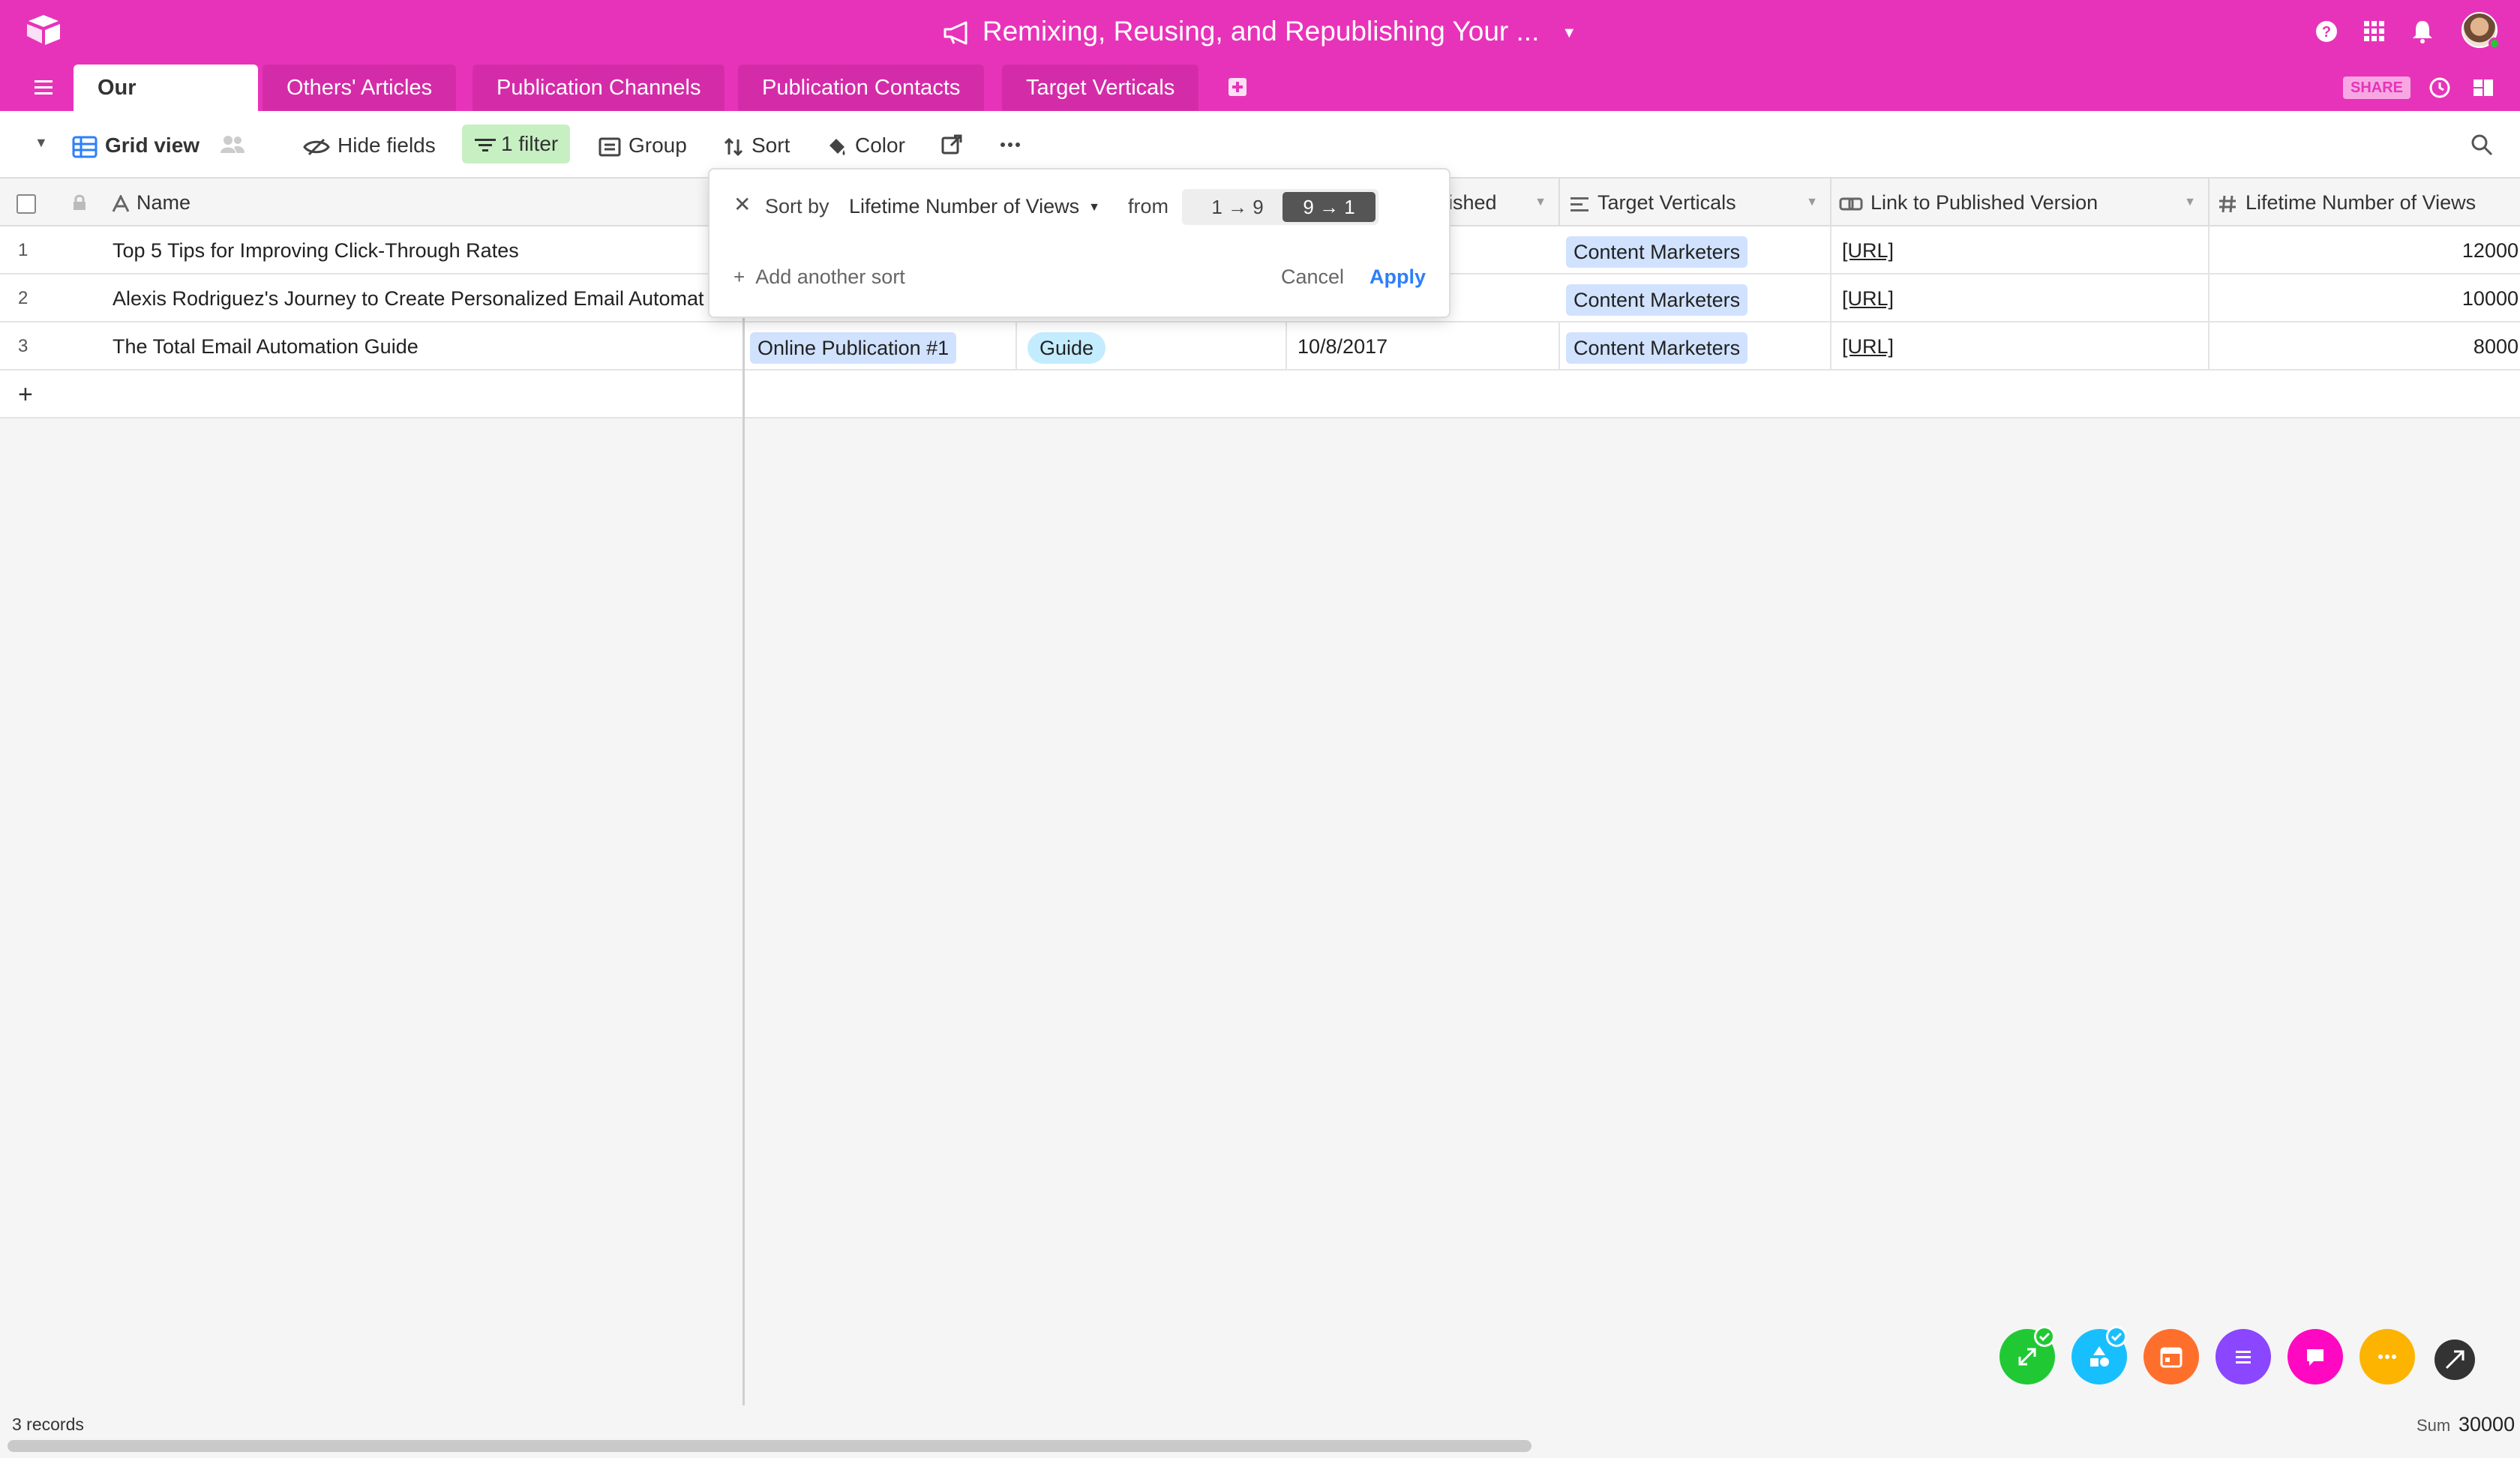 The width and height of the screenshot is (2520, 1458). What do you see at coordinates (1100, 87) in the screenshot?
I see `tab-target-verticals: Target Verticals` at bounding box center [1100, 87].